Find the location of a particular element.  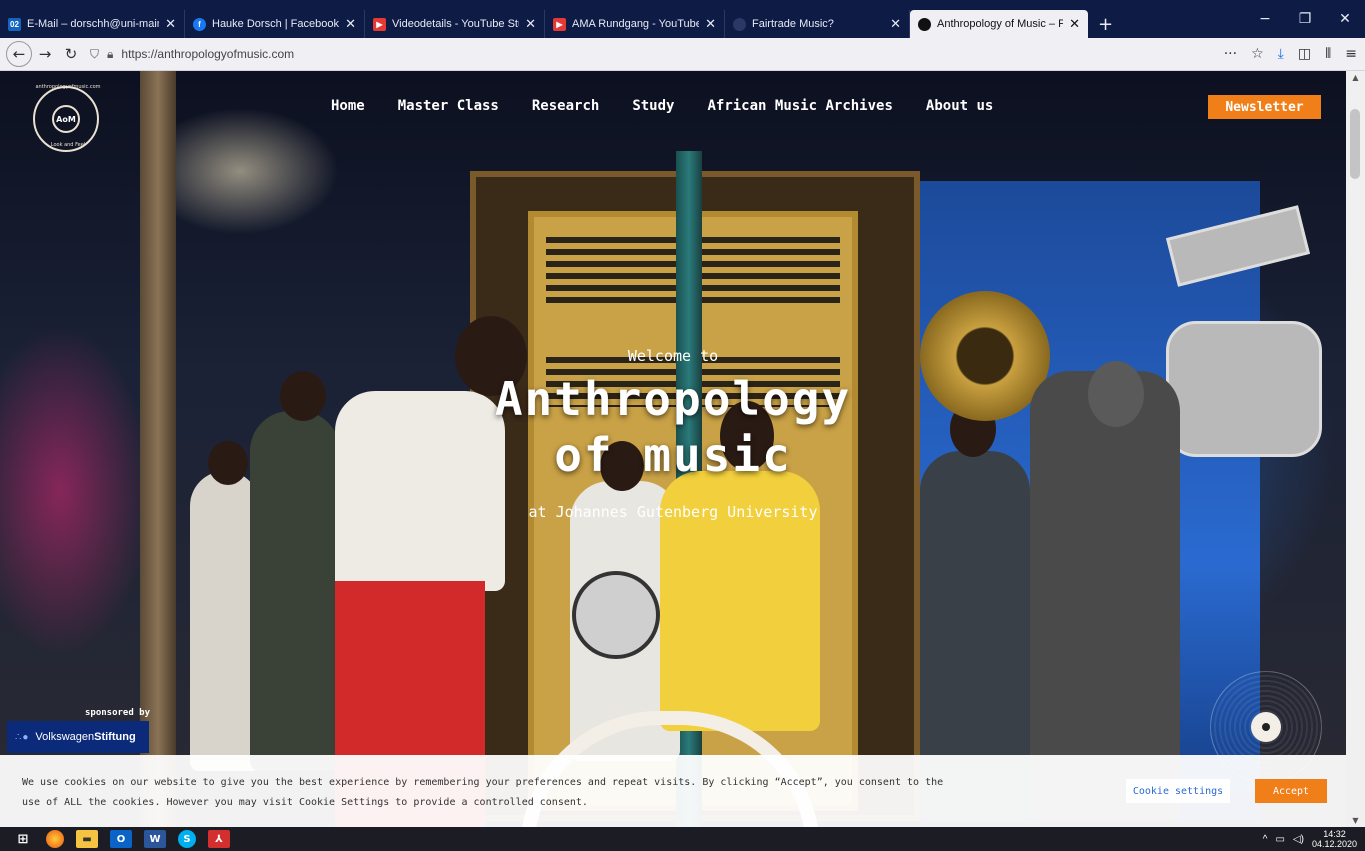

tab-anthropology: Anthropology of Music – Play ✕ is located at coordinates (999, 24).